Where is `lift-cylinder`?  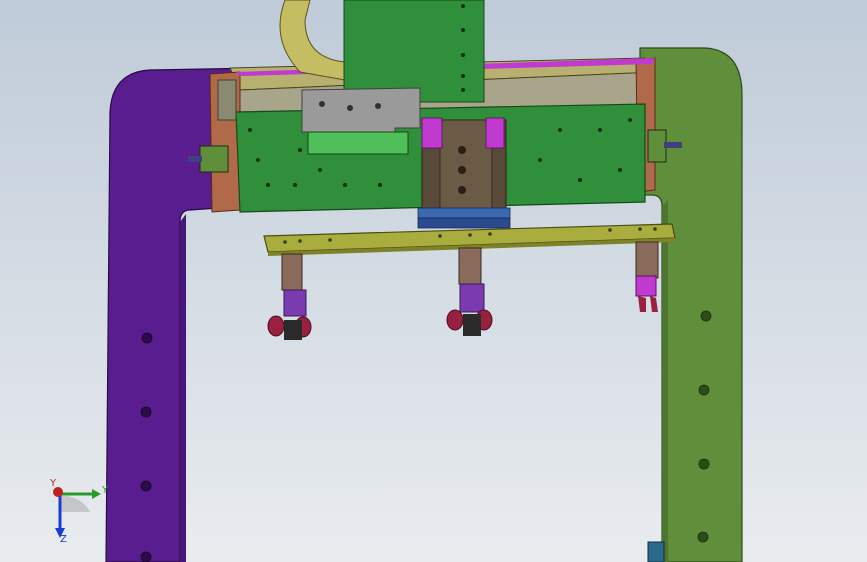 lift-cylinder is located at coordinates (464, 173).